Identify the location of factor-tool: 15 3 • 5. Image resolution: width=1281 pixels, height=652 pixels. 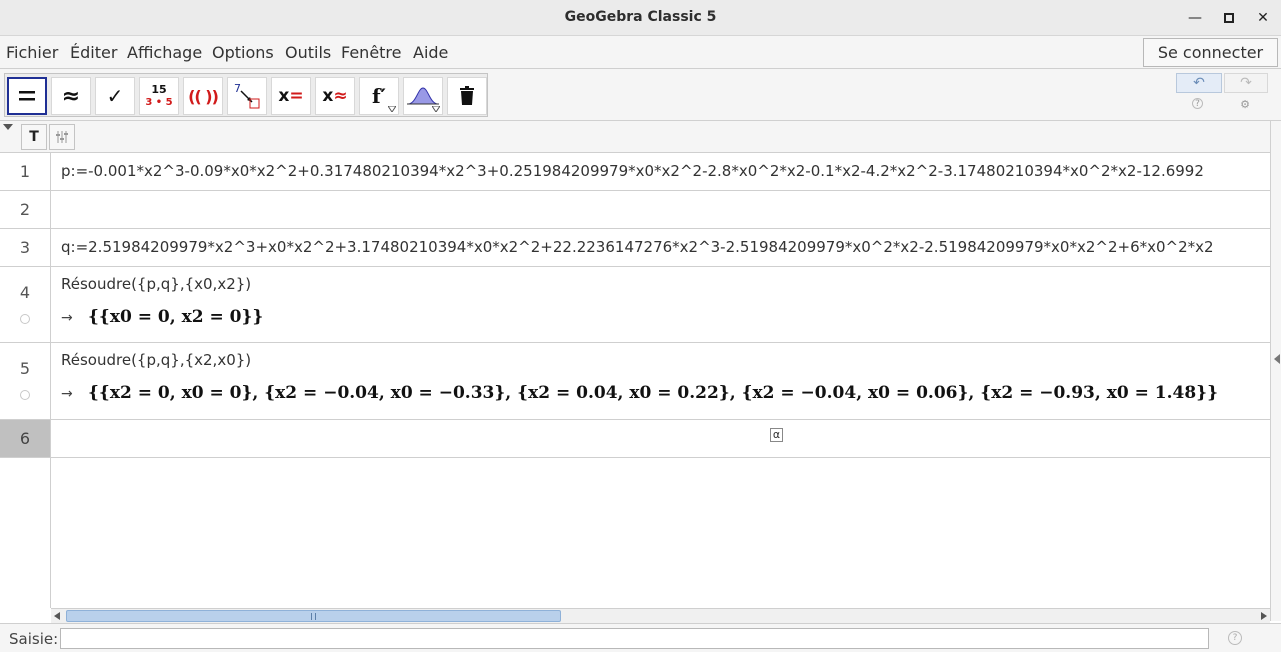
(159, 96).